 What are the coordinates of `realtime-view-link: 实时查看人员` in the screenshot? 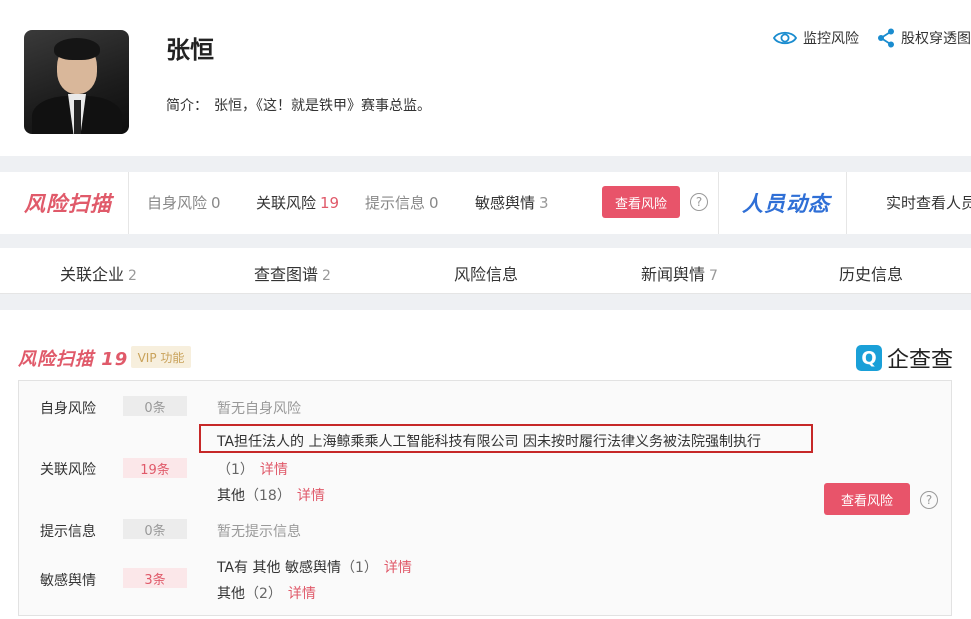 It's located at (928, 202).